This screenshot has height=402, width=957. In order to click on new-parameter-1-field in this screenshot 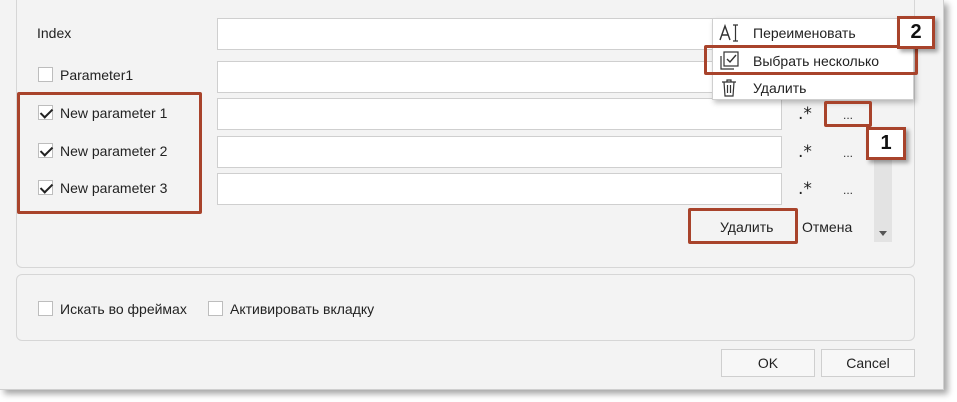, I will do `click(499, 114)`.